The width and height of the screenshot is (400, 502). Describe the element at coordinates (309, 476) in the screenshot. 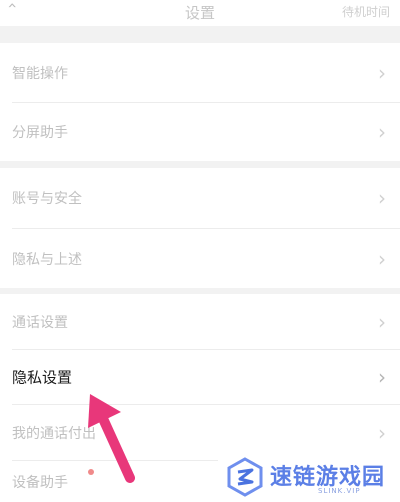

I see `watermark: 速链游戏园 SLINK.VIP` at that location.